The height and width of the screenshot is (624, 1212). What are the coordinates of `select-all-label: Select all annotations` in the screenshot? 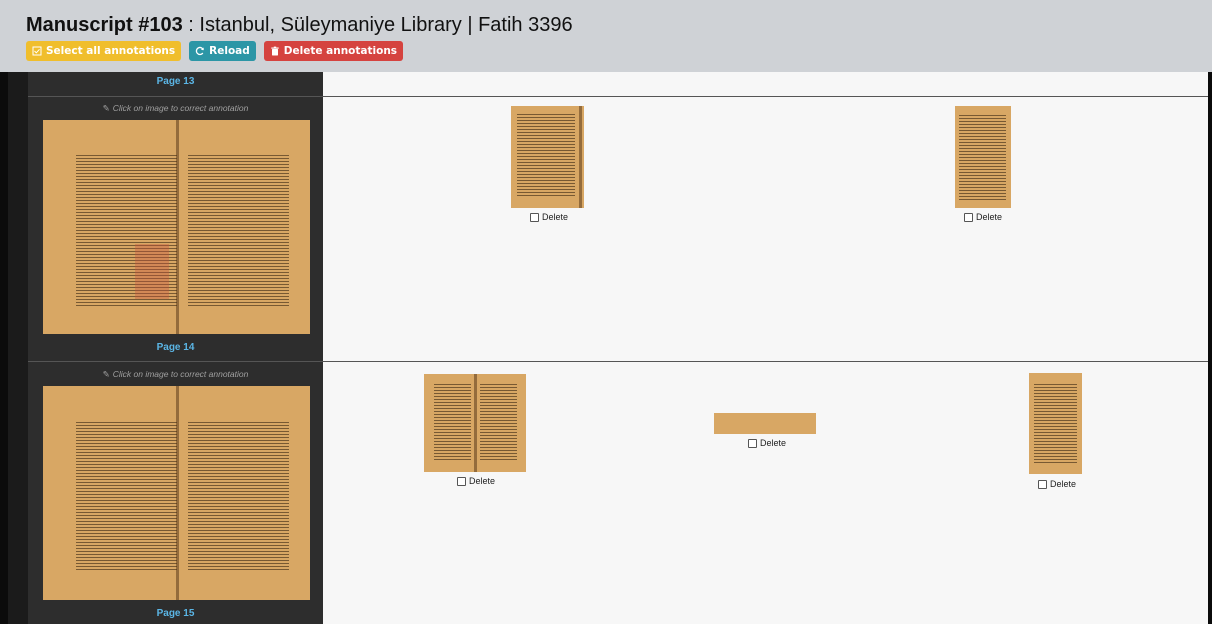 It's located at (111, 51).